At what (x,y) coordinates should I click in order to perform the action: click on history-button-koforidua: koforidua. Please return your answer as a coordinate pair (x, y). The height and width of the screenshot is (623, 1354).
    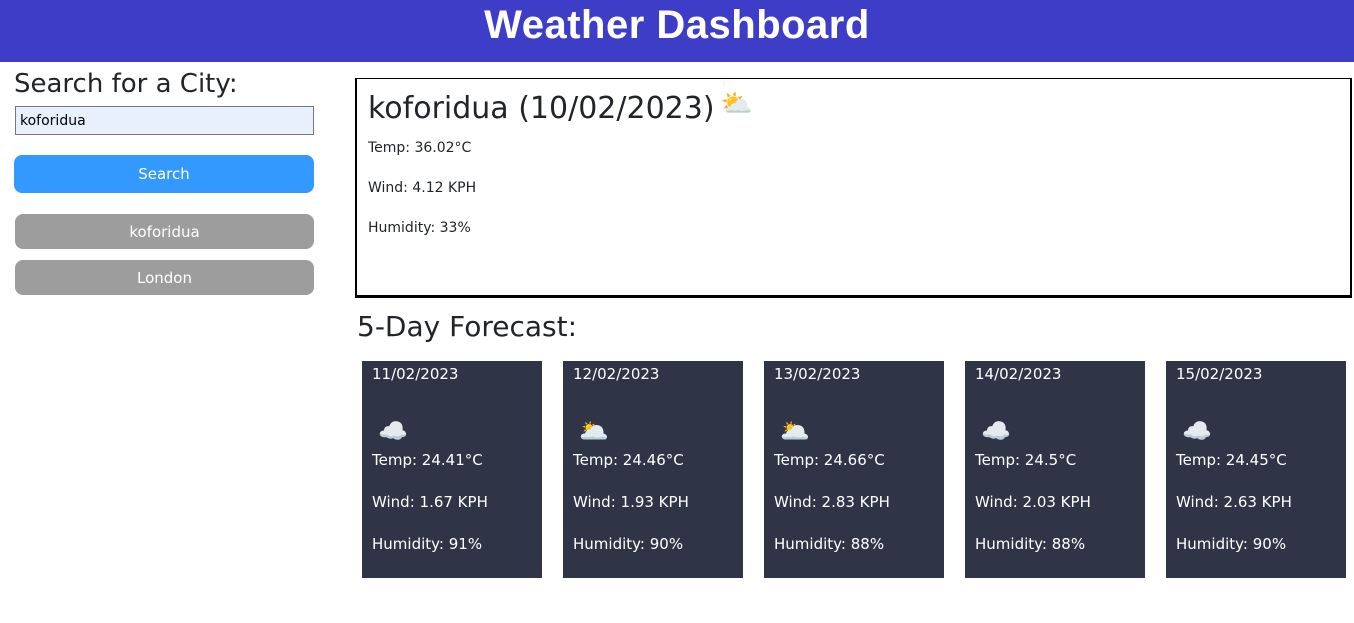
    Looking at the image, I should click on (164, 231).